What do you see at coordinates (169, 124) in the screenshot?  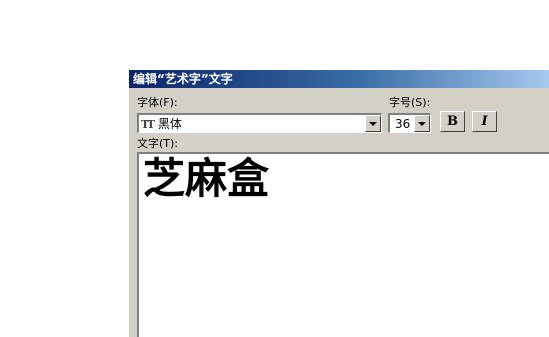 I see `font-value: 黑体` at bounding box center [169, 124].